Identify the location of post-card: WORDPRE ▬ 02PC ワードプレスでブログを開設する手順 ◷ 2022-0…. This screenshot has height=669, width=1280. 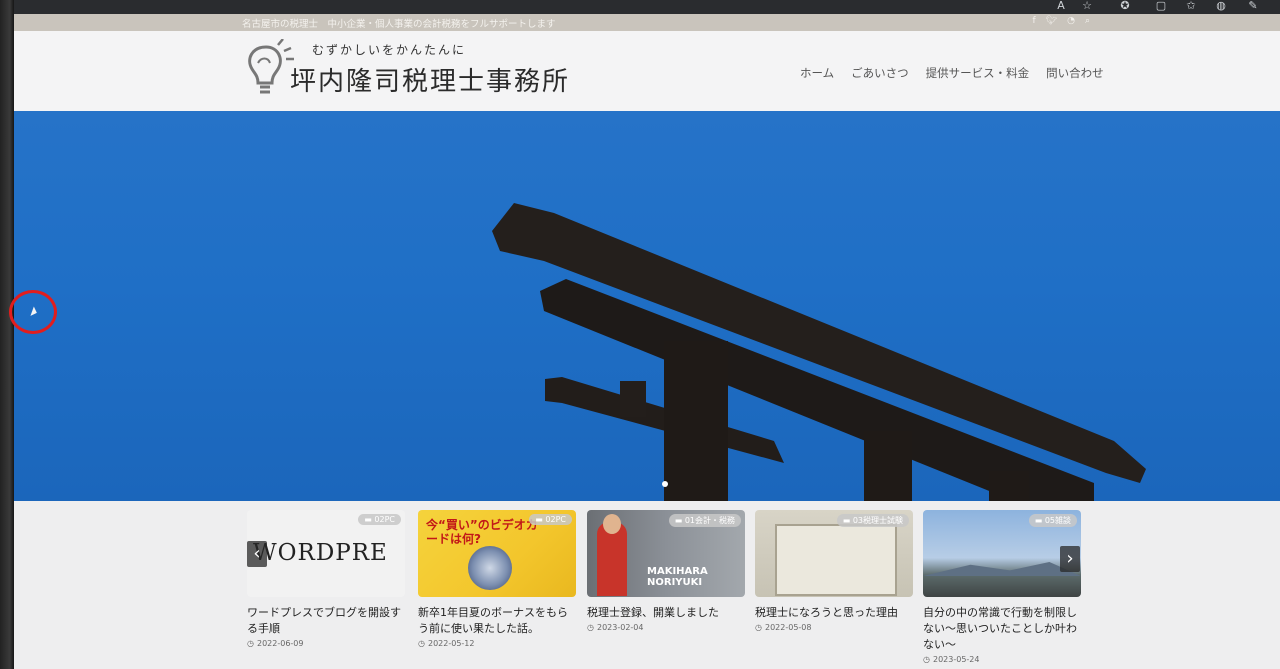
(326, 579).